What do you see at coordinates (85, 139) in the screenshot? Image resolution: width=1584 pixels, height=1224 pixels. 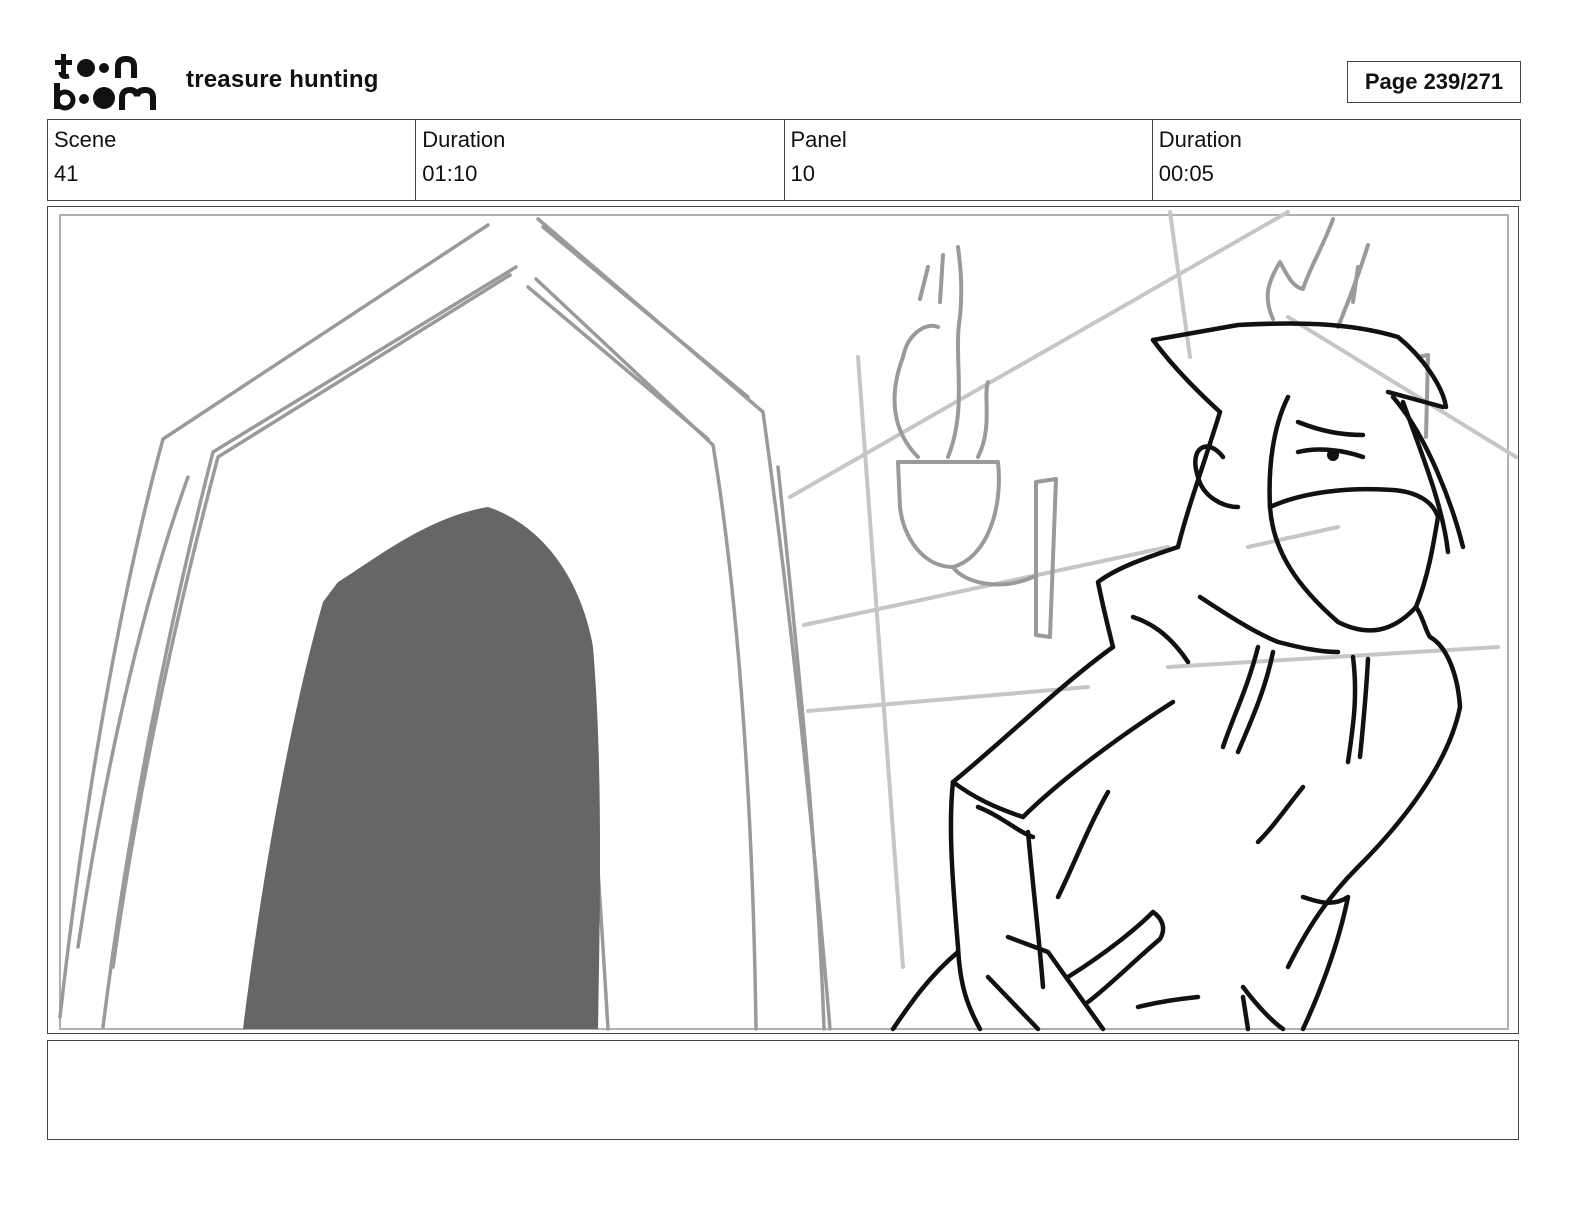 I see `scene-label: Scene` at bounding box center [85, 139].